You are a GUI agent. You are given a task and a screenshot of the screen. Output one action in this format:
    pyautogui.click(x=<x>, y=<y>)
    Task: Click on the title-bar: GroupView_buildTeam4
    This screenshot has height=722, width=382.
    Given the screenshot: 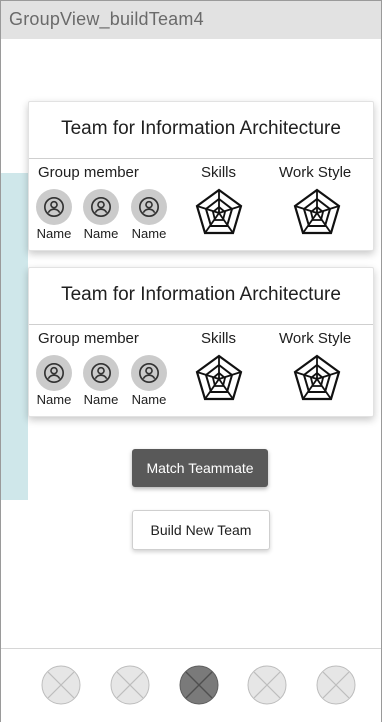 What is the action you would take?
    pyautogui.click(x=191, y=20)
    